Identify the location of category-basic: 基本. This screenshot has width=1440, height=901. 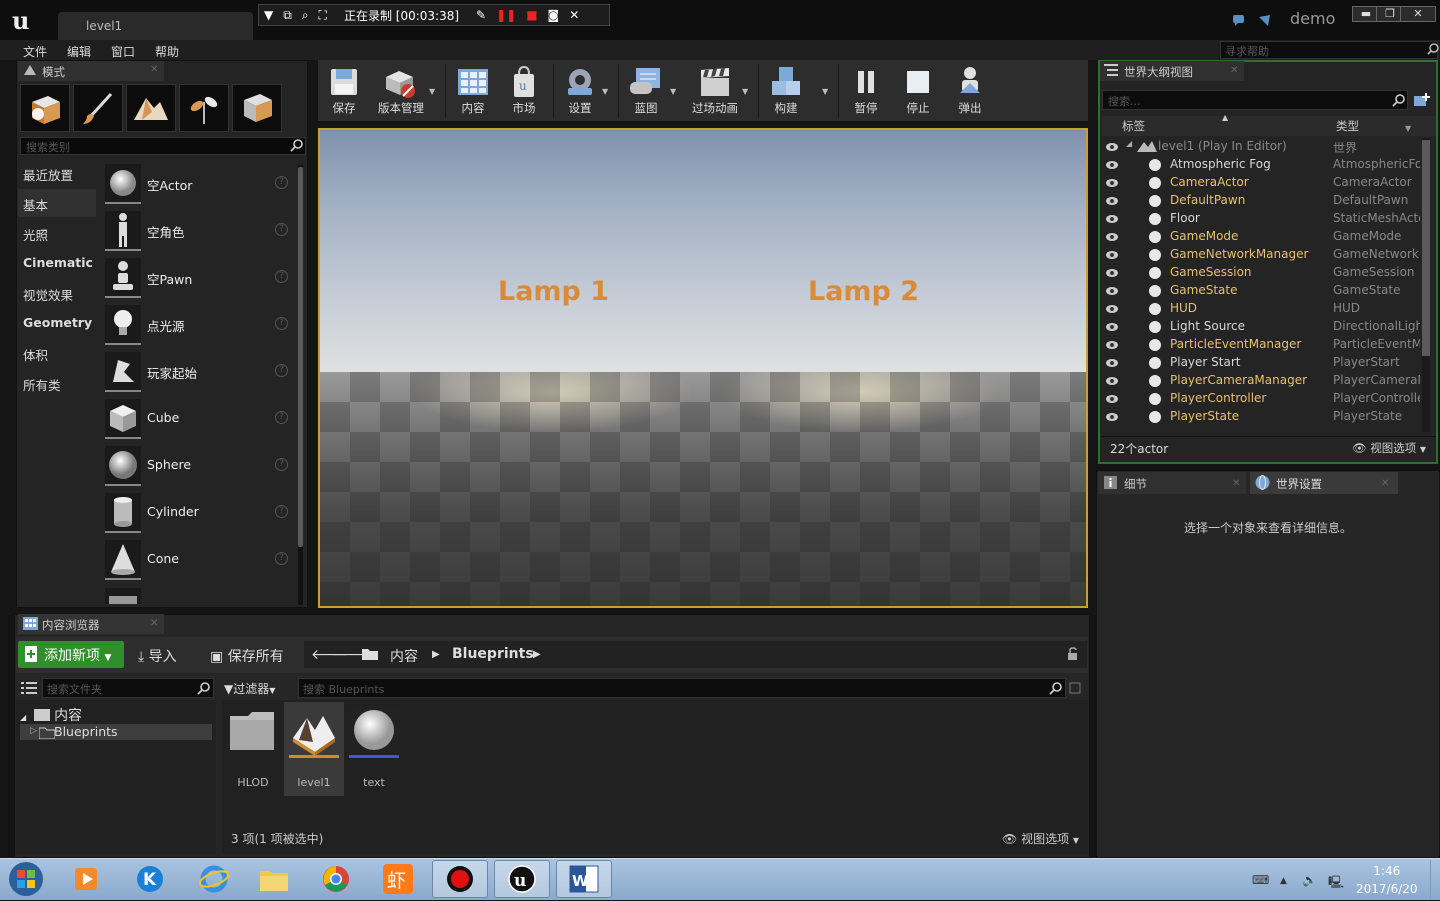
(57, 203).